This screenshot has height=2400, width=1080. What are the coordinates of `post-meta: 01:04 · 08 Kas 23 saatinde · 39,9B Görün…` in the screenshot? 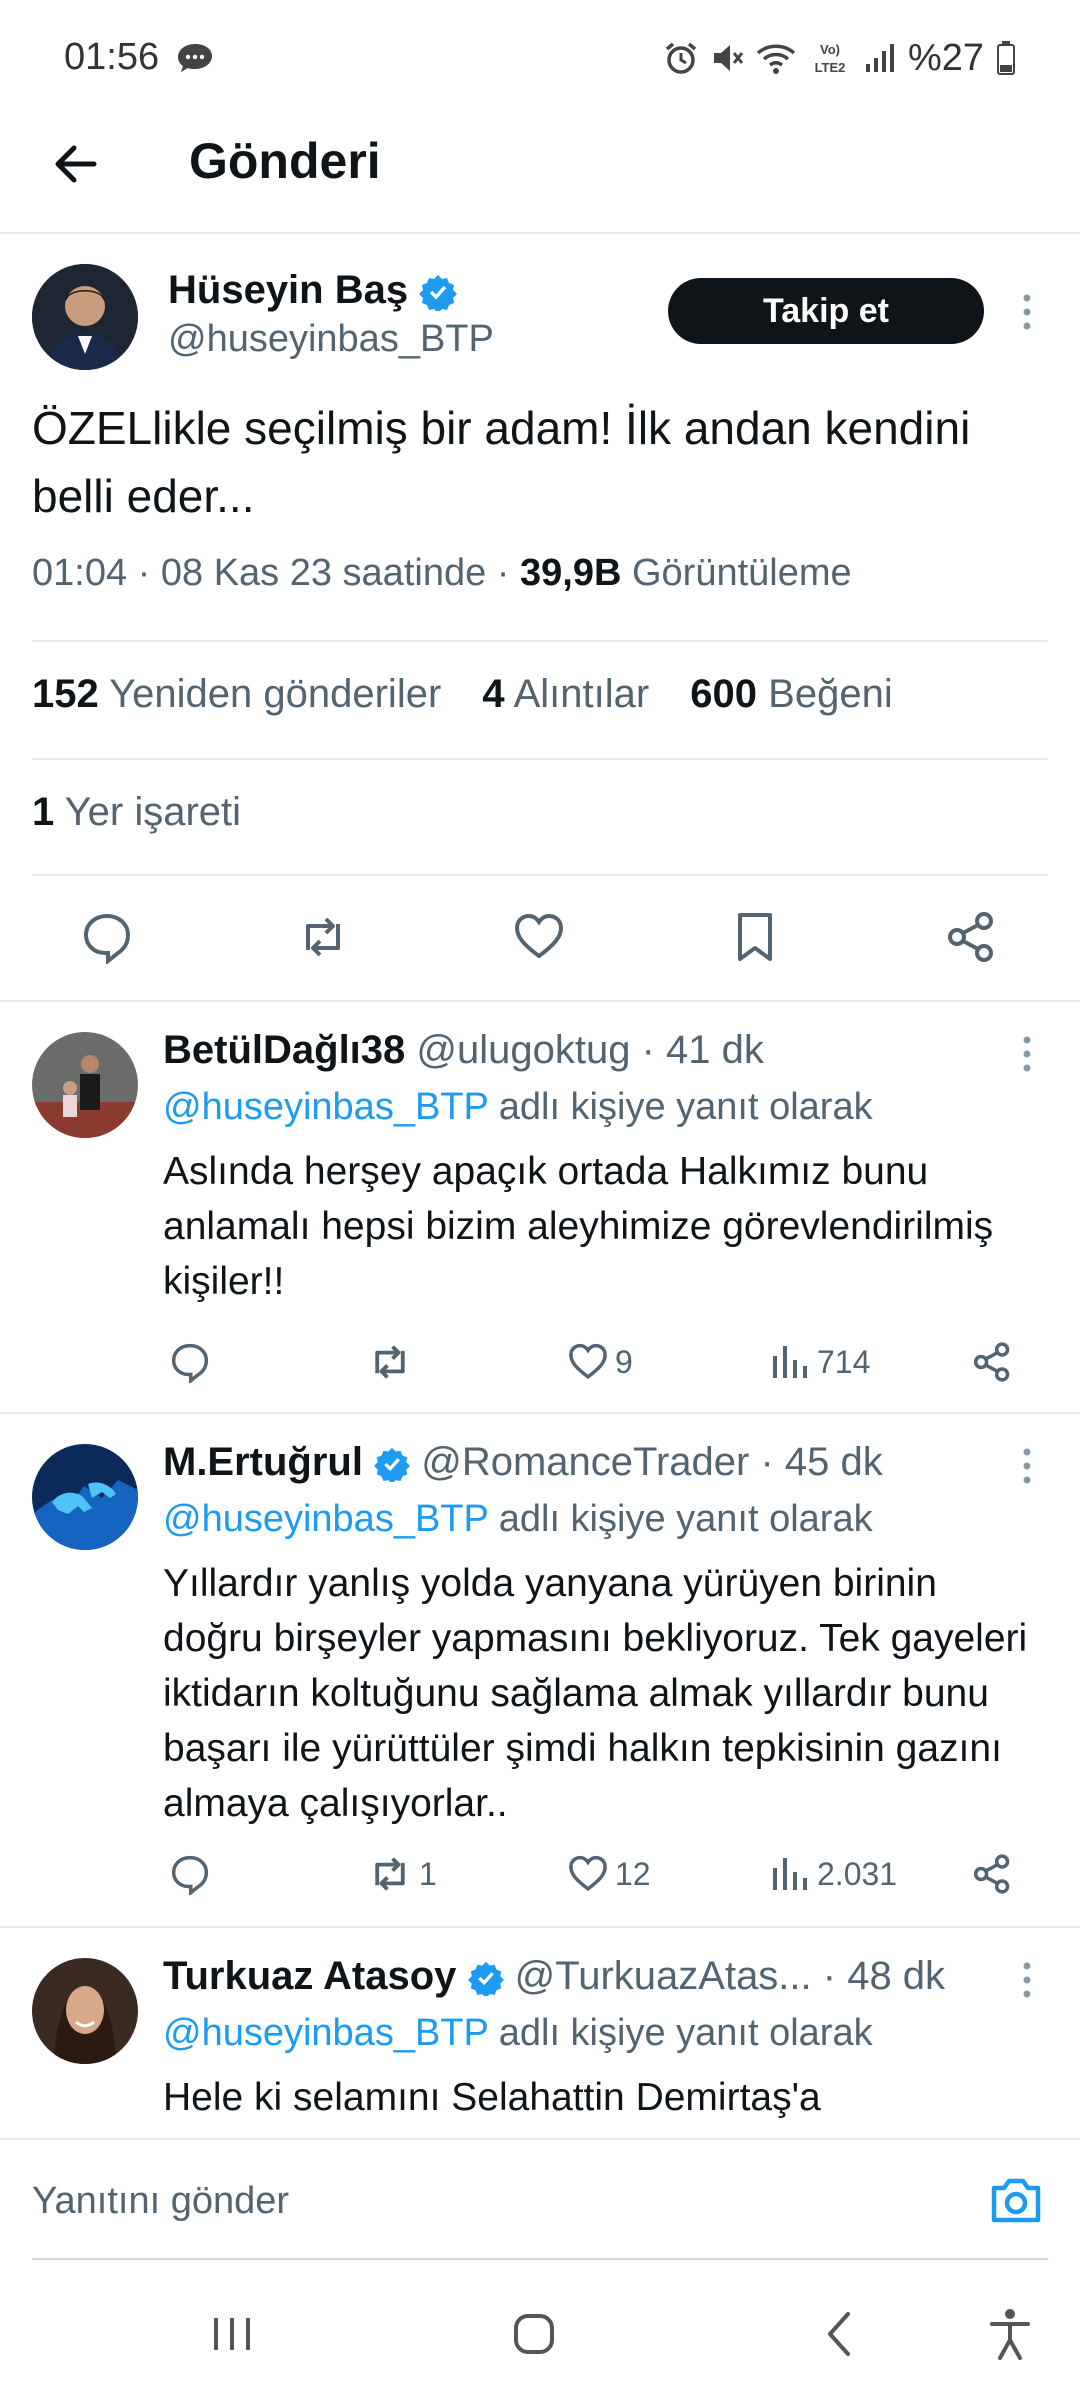 It's located at (442, 573).